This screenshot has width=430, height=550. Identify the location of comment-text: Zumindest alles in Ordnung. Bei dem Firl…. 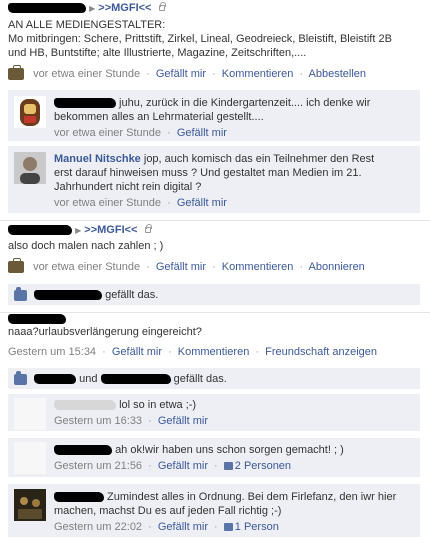
(250, 497).